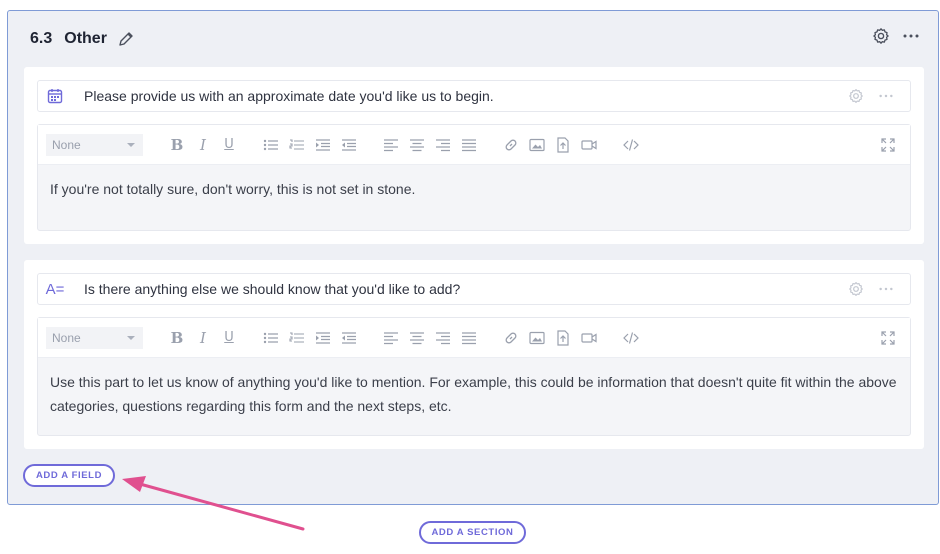 The height and width of the screenshot is (554, 940). I want to click on add-section-button: ADD A SECTION, so click(472, 532).